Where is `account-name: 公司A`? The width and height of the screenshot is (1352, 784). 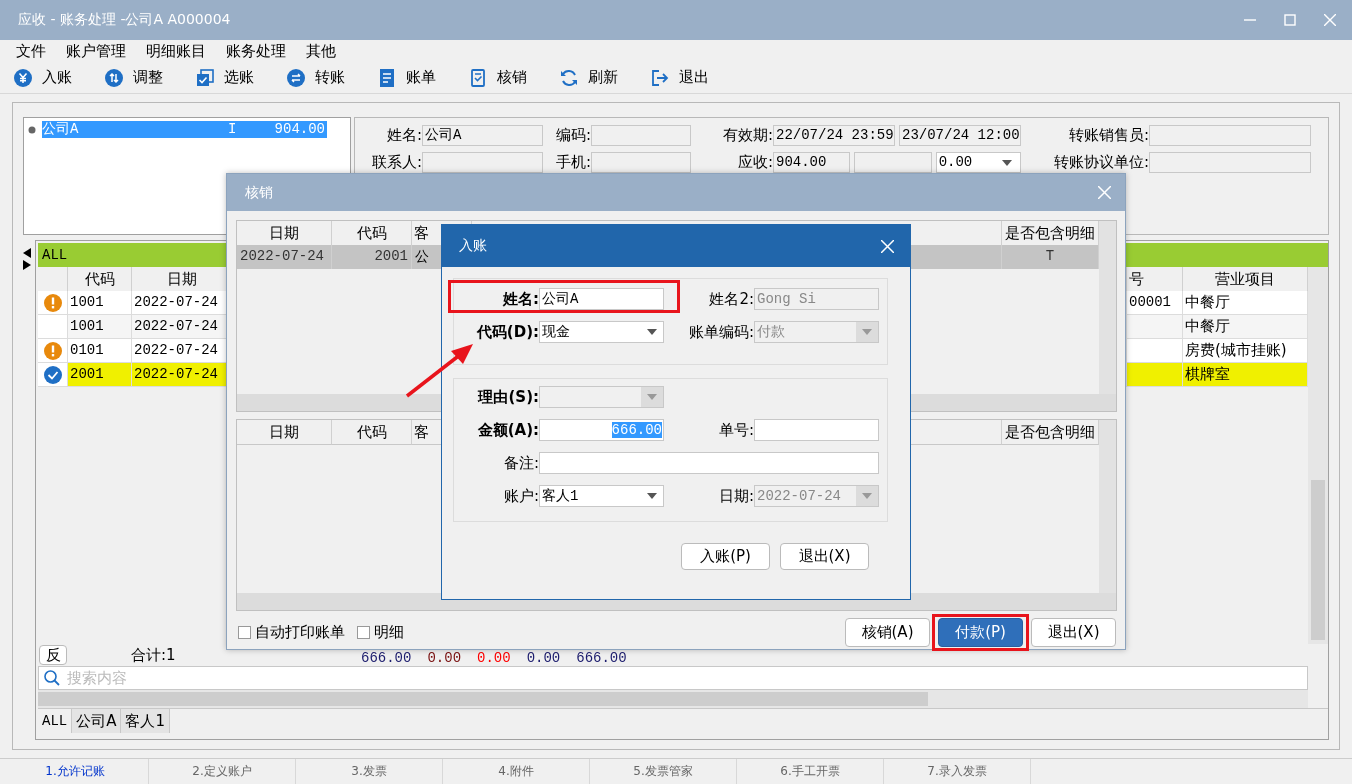 account-name: 公司A is located at coordinates (61, 129).